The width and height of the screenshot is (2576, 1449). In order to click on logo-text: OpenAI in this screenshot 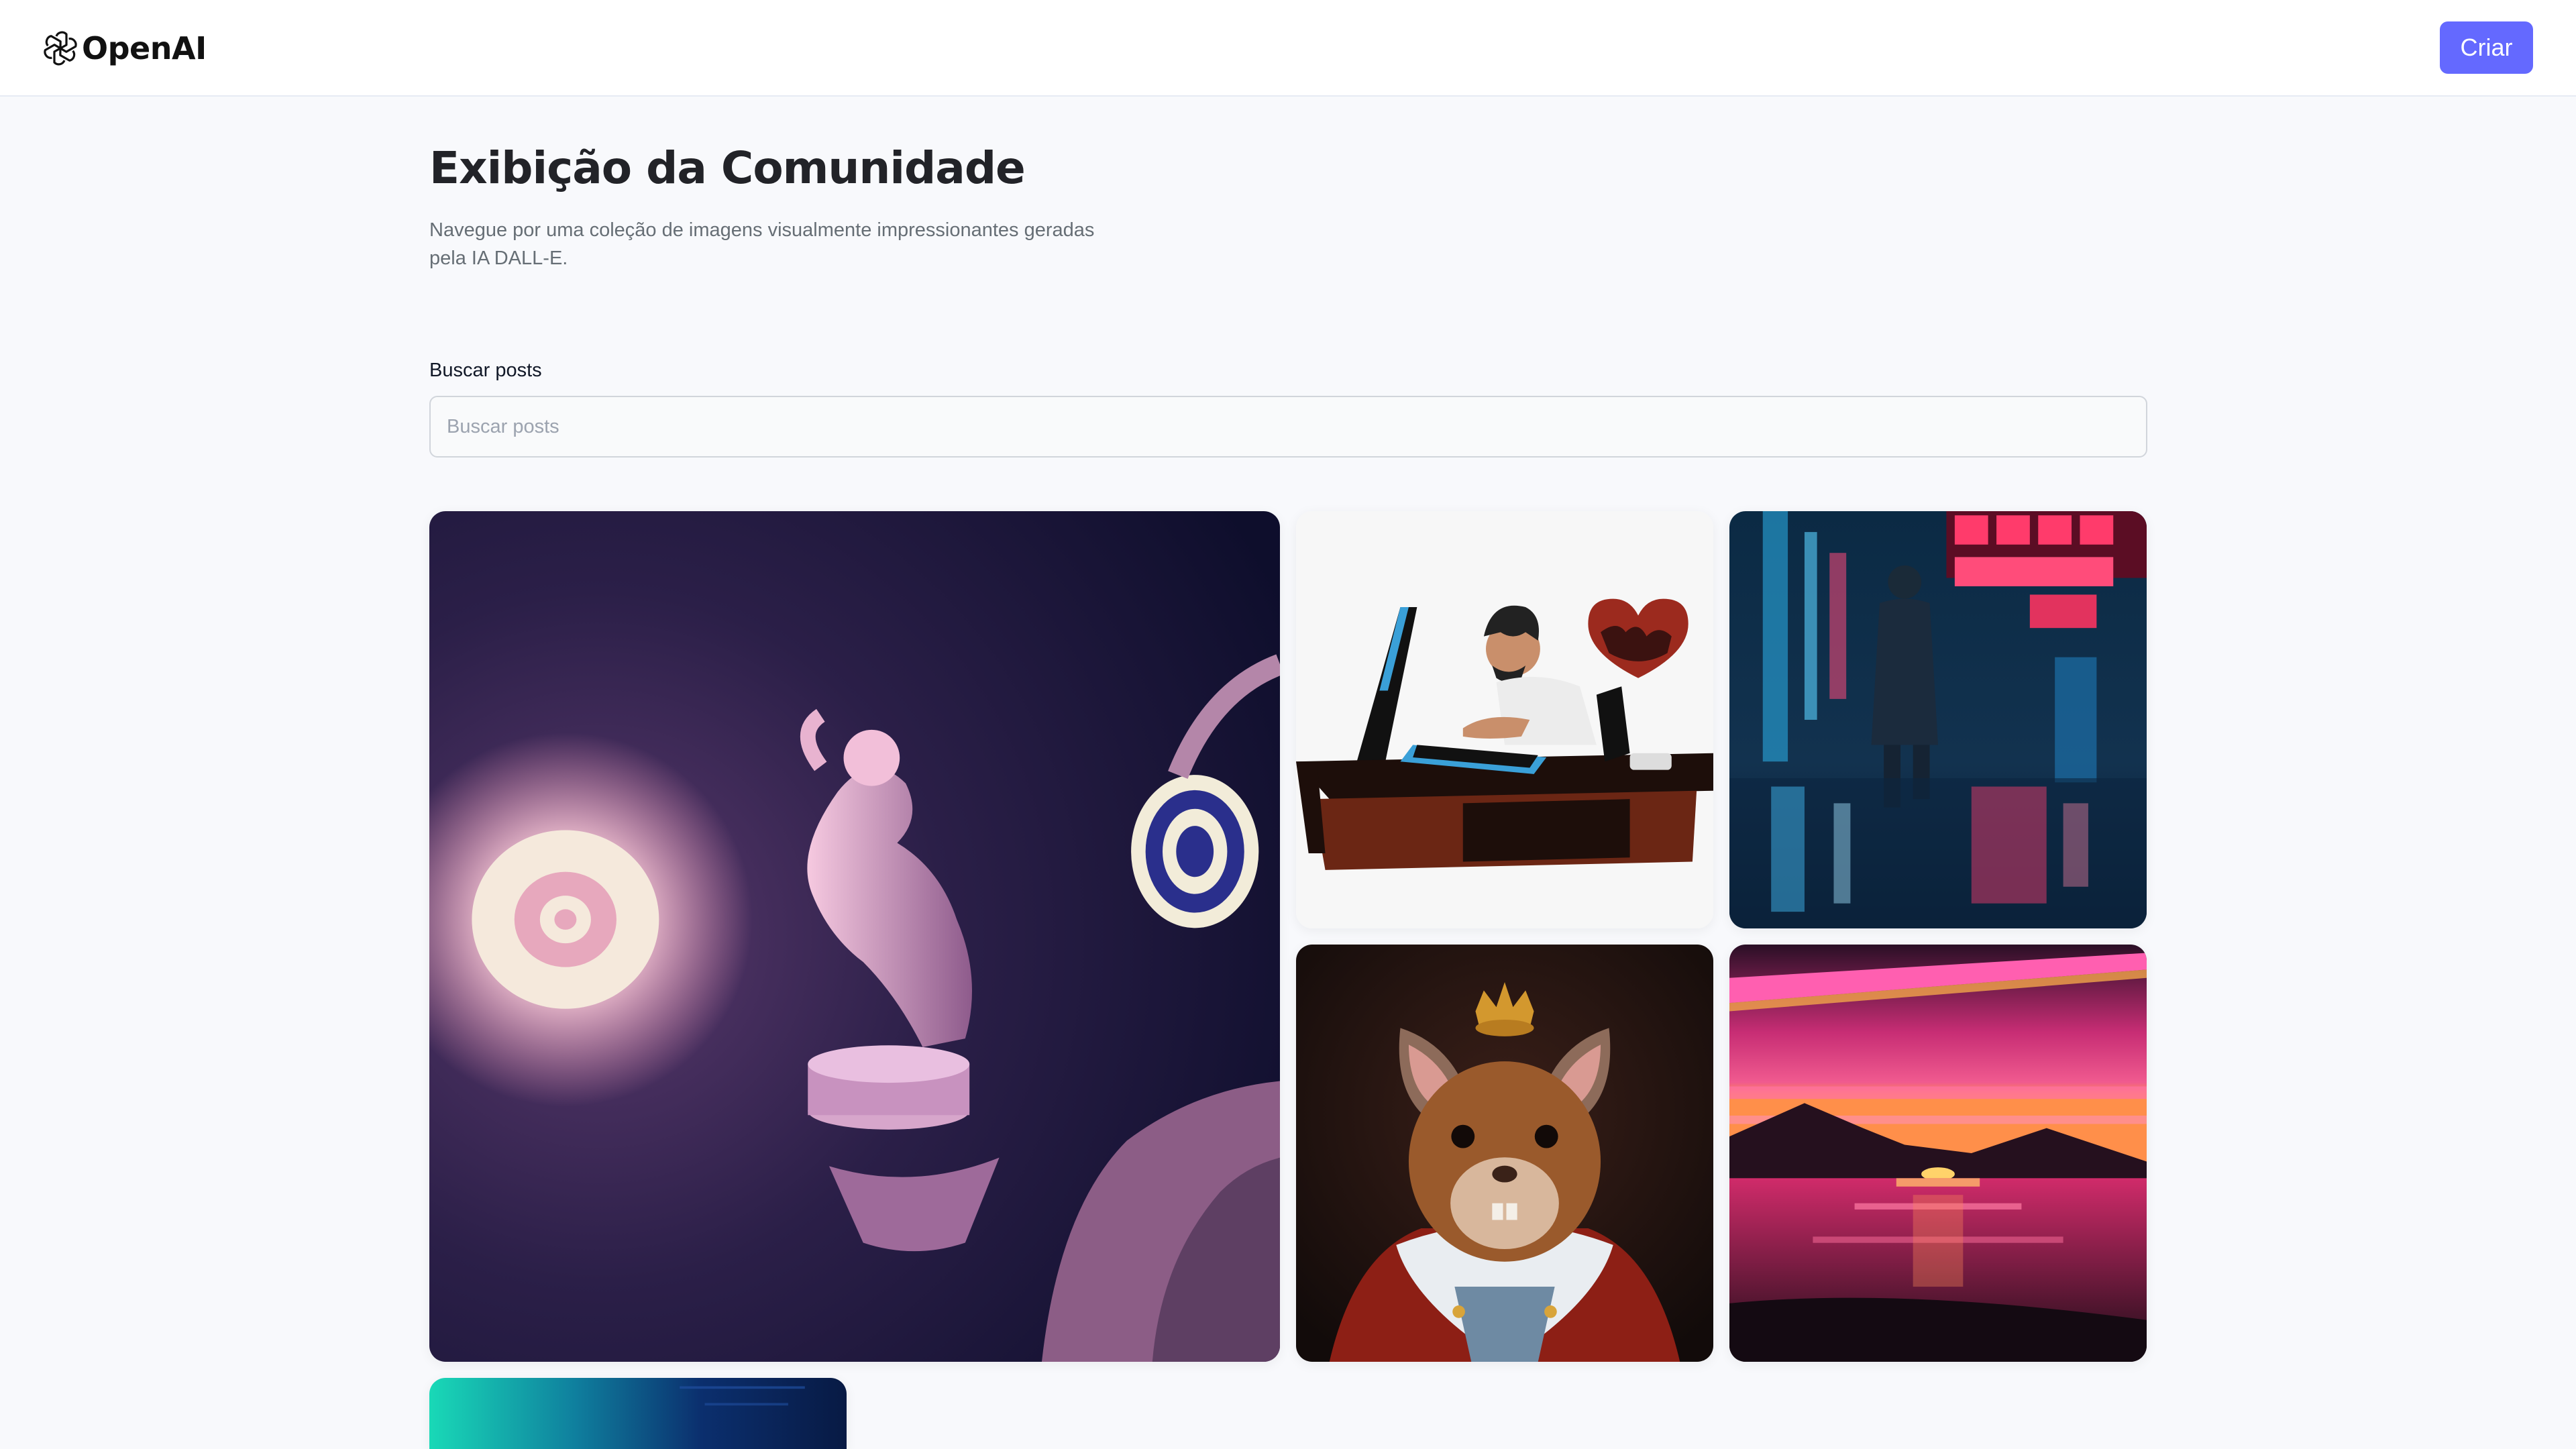, I will do `click(144, 48)`.